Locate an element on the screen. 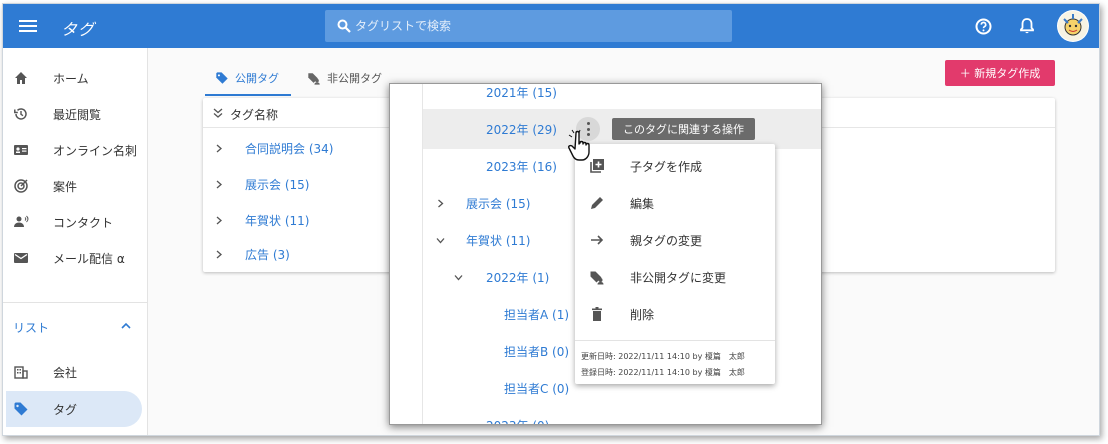 The image size is (1108, 444). tooltip: このタグに関連する操作 is located at coordinates (683, 129).